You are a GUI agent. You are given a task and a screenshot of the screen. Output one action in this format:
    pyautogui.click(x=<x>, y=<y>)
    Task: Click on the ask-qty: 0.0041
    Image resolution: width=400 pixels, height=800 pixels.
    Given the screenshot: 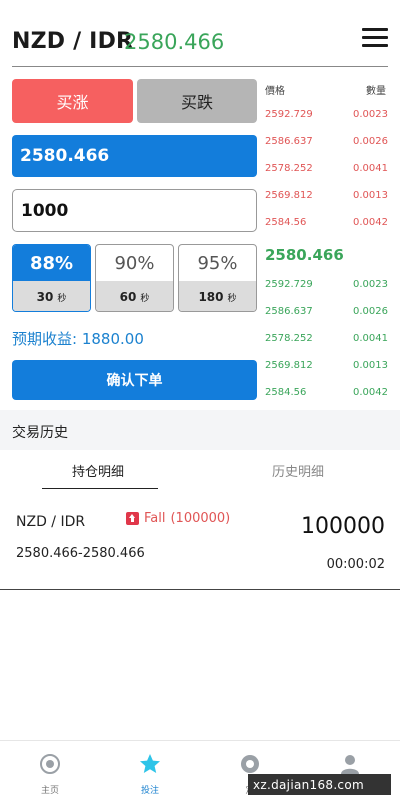 What is the action you would take?
    pyautogui.click(x=370, y=168)
    